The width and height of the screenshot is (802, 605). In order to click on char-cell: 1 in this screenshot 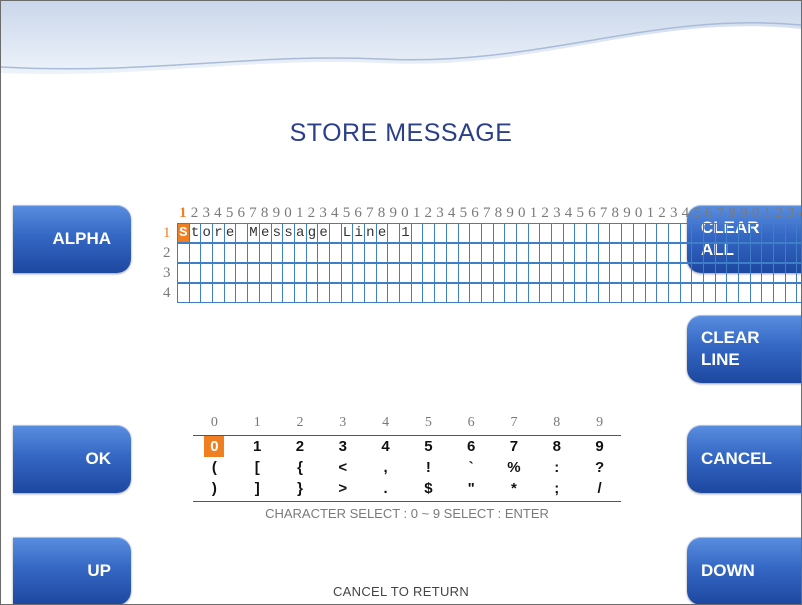, I will do `click(405, 233)`.